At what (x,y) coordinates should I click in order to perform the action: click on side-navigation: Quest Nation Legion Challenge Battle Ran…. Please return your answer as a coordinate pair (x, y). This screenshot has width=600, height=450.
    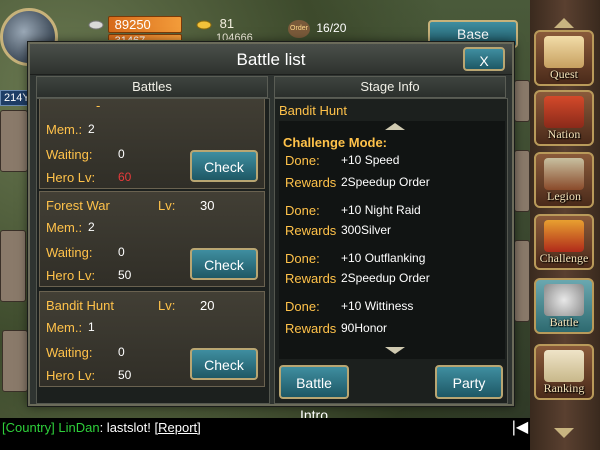
    Looking at the image, I should click on (565, 225).